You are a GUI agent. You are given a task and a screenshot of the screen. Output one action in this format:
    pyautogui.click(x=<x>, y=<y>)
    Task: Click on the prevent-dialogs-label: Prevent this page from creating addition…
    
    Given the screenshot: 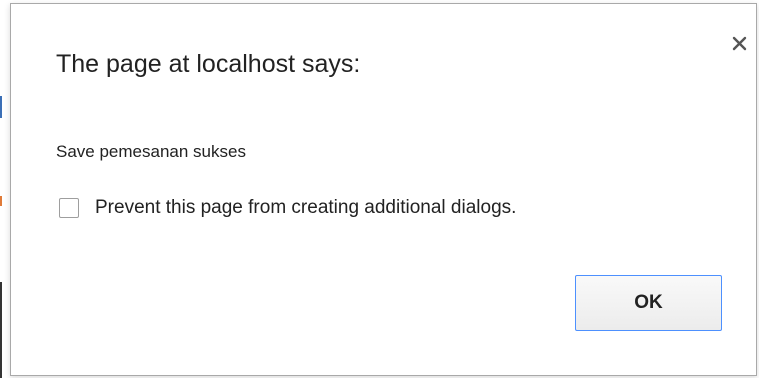 What is the action you would take?
    pyautogui.click(x=305, y=208)
    